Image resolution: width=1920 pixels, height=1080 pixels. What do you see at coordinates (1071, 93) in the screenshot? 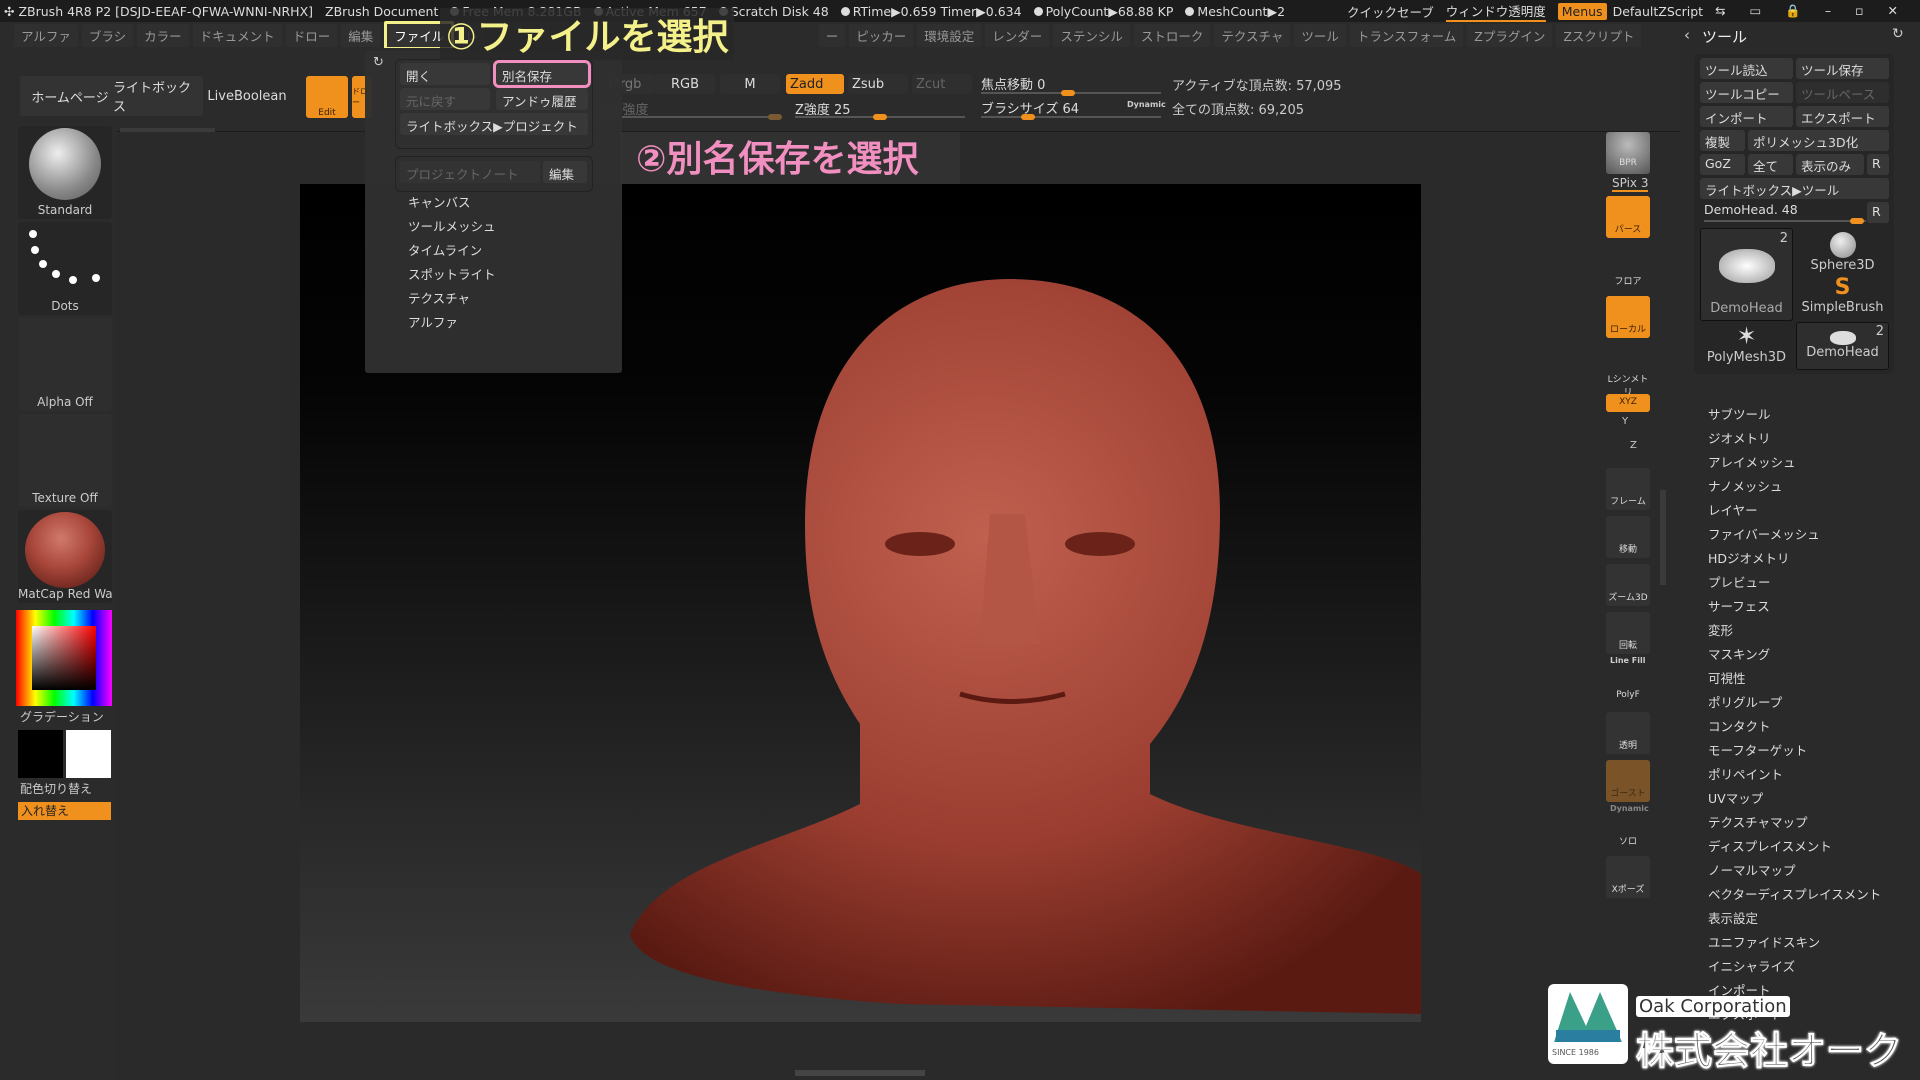
I see `focal-shift-slider` at bounding box center [1071, 93].